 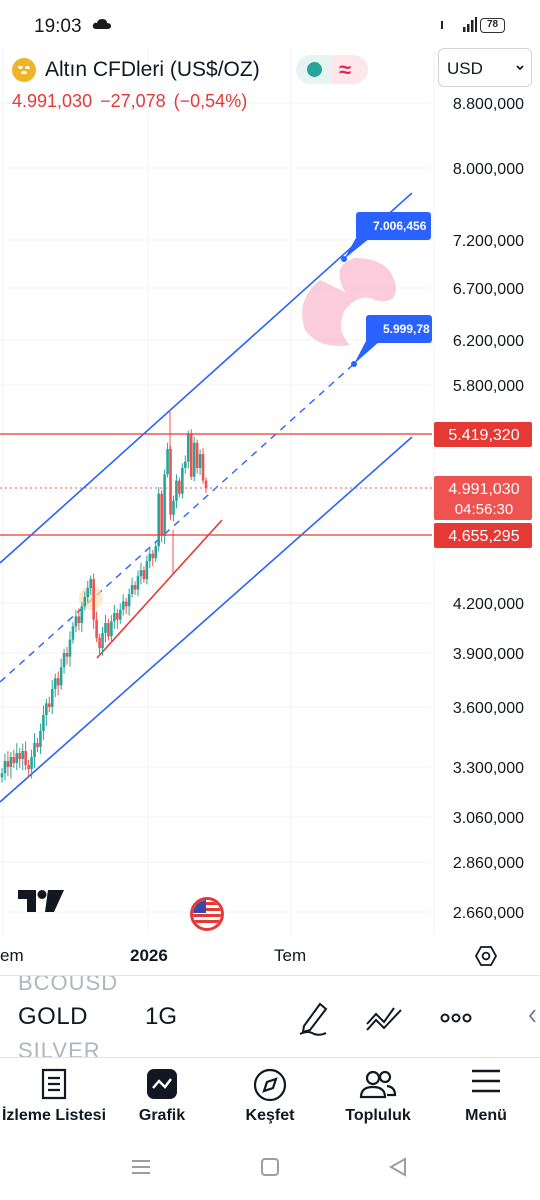 I want to click on android-nav-bar, so click(x=270, y=1168).